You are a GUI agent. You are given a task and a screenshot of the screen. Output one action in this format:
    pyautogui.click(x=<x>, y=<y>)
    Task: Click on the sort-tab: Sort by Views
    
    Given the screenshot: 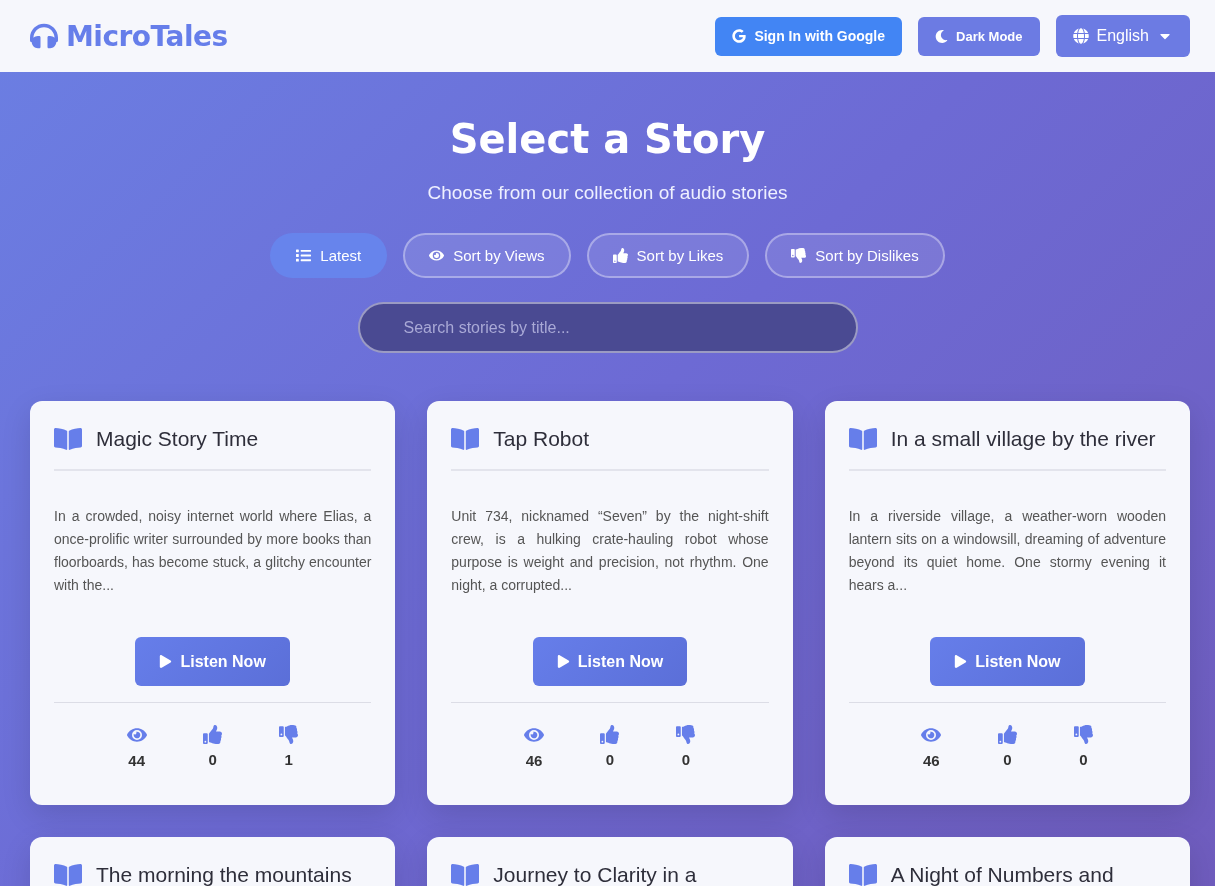 What is the action you would take?
    pyautogui.click(x=487, y=255)
    